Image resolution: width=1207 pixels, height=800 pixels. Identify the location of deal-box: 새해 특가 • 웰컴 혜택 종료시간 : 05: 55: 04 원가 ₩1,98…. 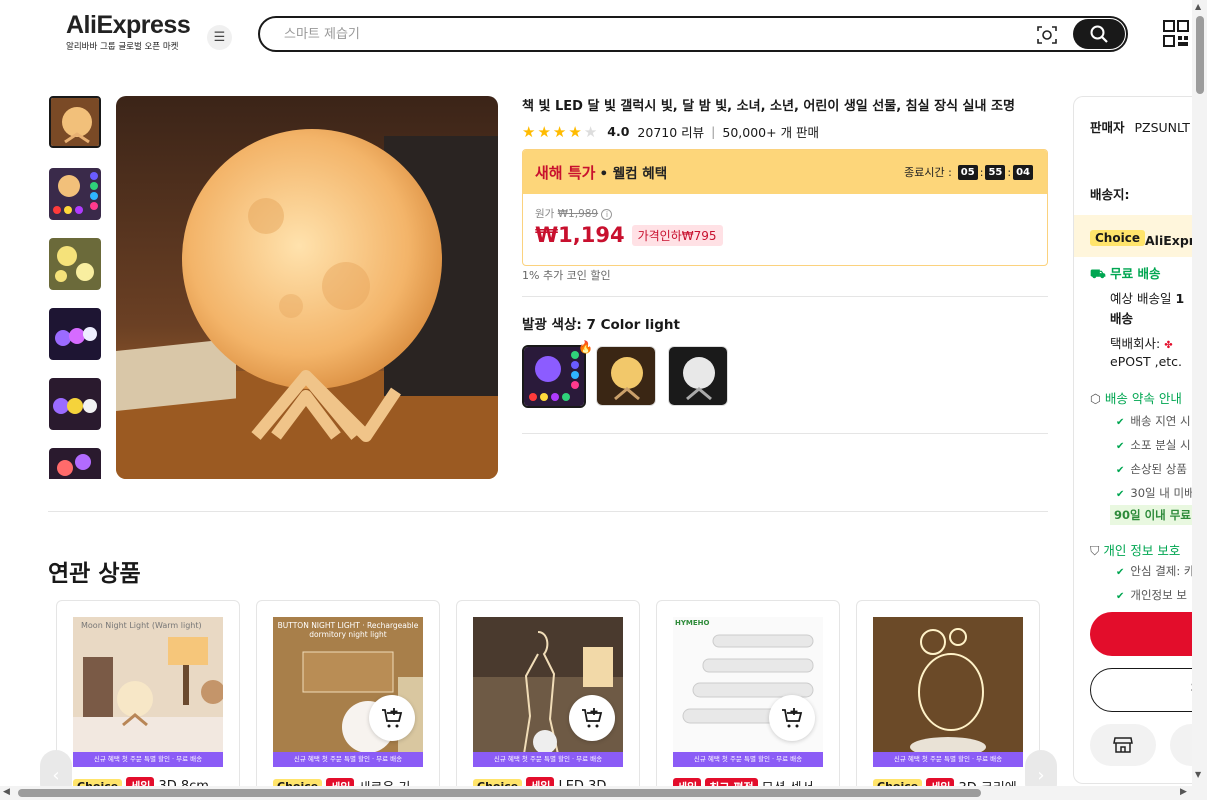
(785, 207).